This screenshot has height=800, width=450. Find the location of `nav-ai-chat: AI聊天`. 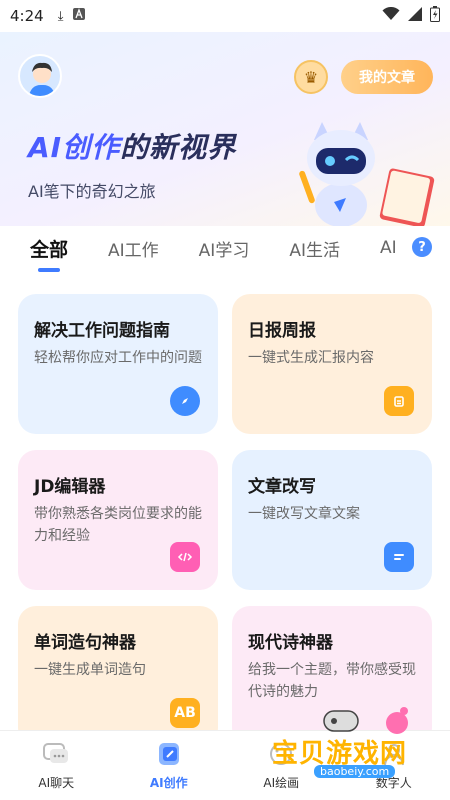

nav-ai-chat: AI聊天 is located at coordinates (56, 765).